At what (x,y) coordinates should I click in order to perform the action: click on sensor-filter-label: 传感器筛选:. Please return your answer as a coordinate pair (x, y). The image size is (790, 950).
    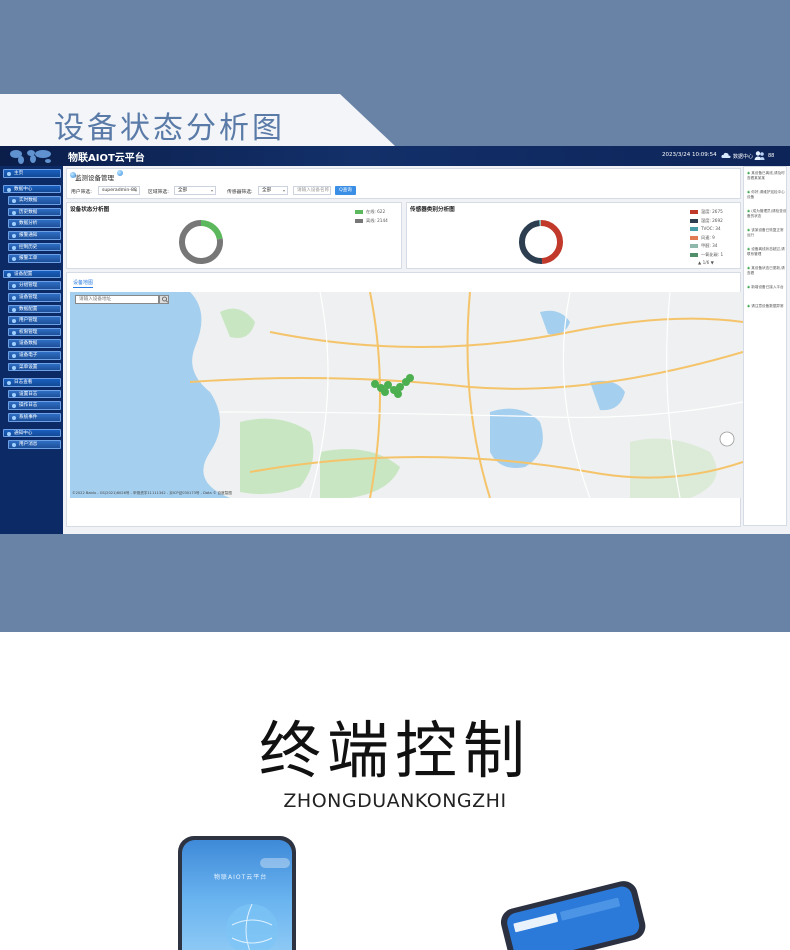
    Looking at the image, I should click on (240, 192).